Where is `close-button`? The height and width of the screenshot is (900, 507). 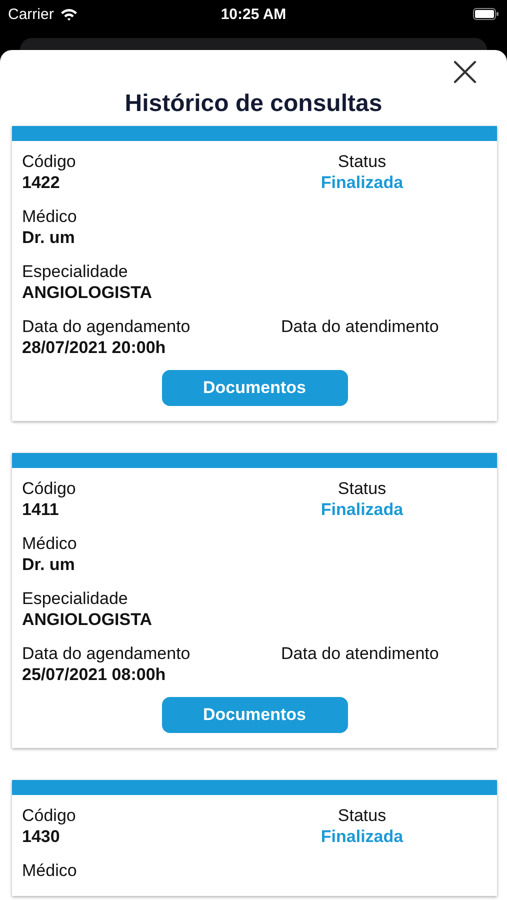 close-button is located at coordinates (465, 72).